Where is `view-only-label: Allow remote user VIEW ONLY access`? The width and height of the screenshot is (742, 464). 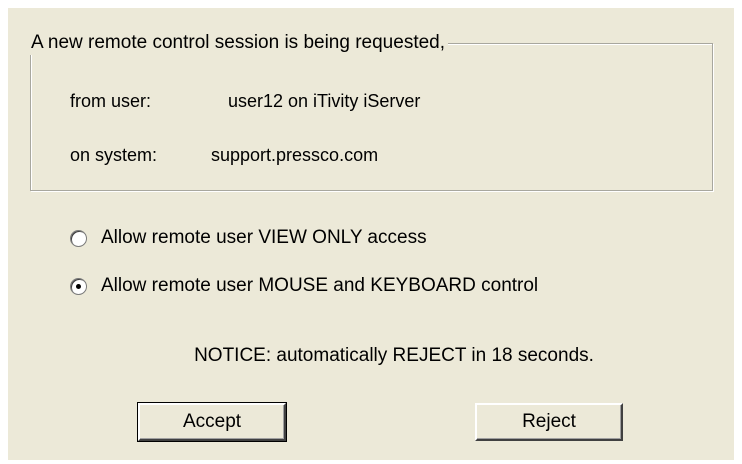
view-only-label: Allow remote user VIEW ONLY access is located at coordinates (264, 238).